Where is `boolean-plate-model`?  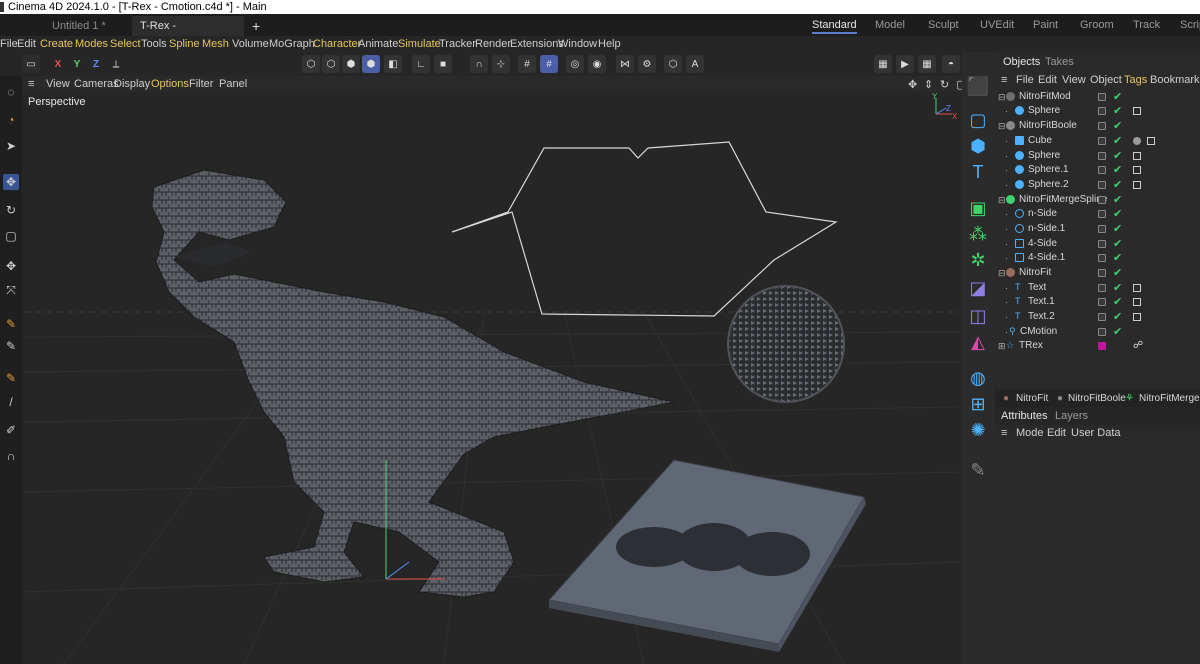 boolean-plate-model is located at coordinates (707, 555).